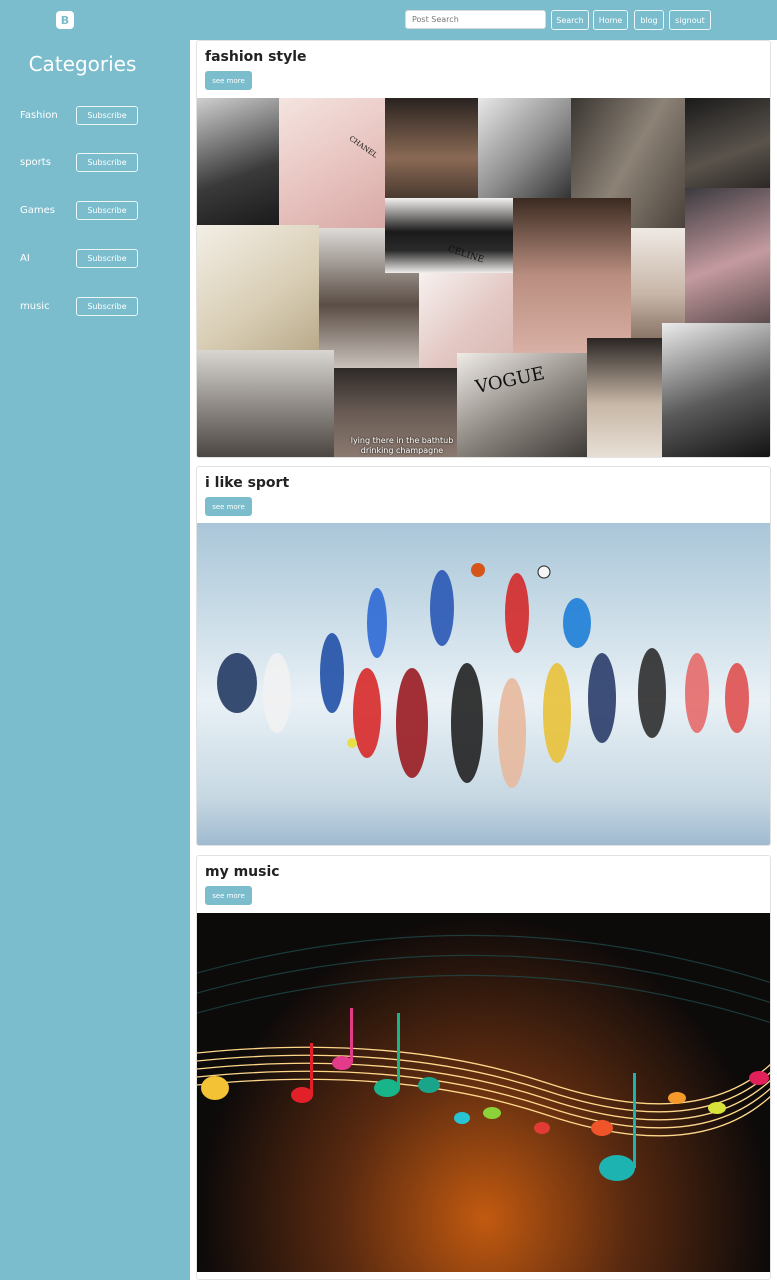 The width and height of the screenshot is (777, 1280). Describe the element at coordinates (570, 20) in the screenshot. I see `search-button: Search` at that location.